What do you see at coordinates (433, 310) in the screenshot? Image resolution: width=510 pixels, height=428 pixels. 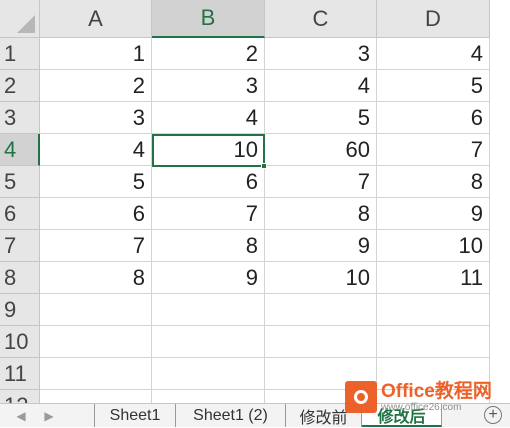 I see `cell-d9` at bounding box center [433, 310].